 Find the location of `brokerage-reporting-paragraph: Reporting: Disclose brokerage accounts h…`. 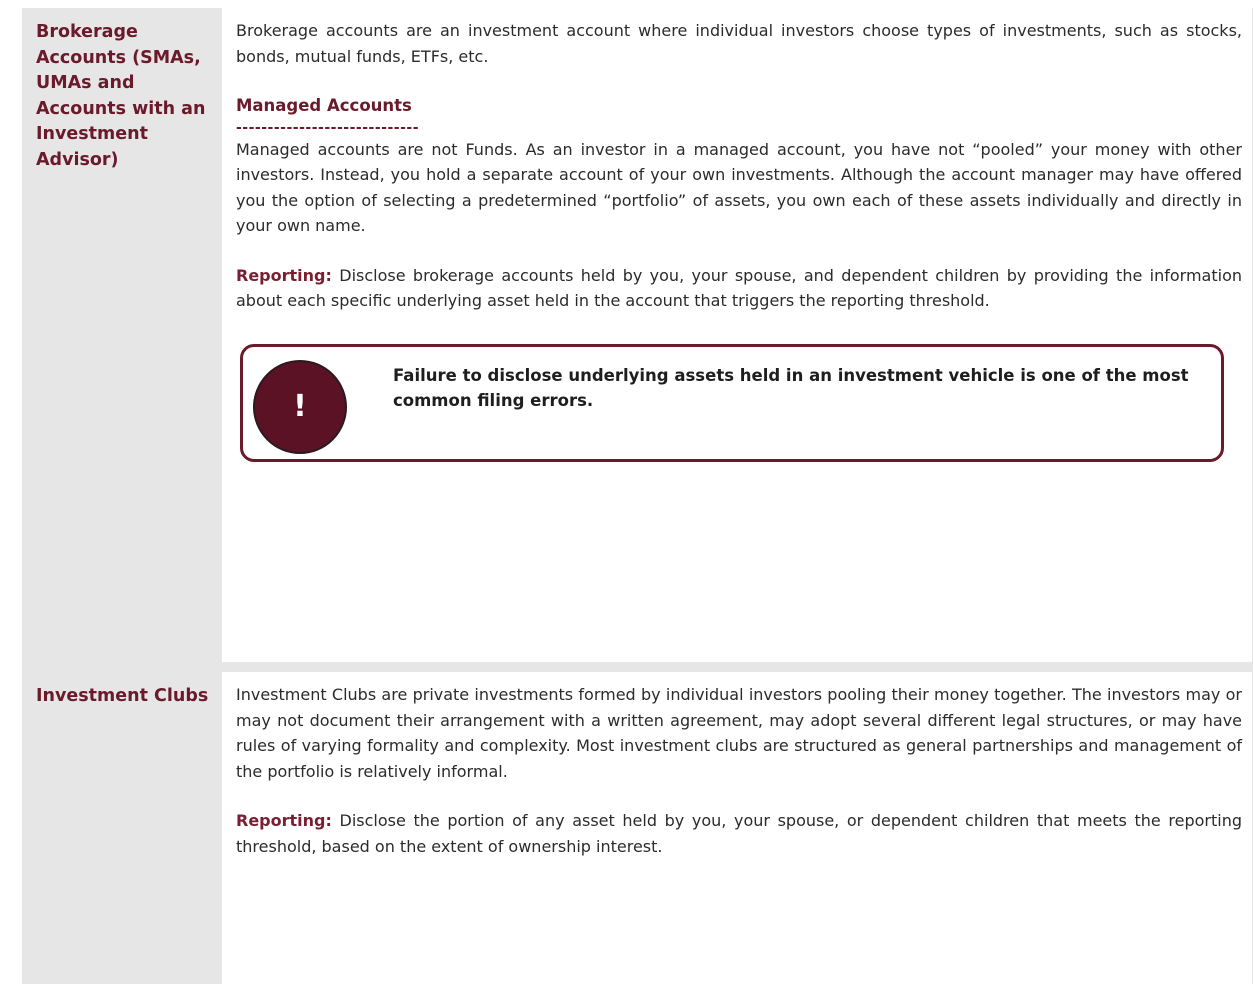

brokerage-reporting-paragraph: Reporting: Disclose brokerage accounts h… is located at coordinates (739, 288).